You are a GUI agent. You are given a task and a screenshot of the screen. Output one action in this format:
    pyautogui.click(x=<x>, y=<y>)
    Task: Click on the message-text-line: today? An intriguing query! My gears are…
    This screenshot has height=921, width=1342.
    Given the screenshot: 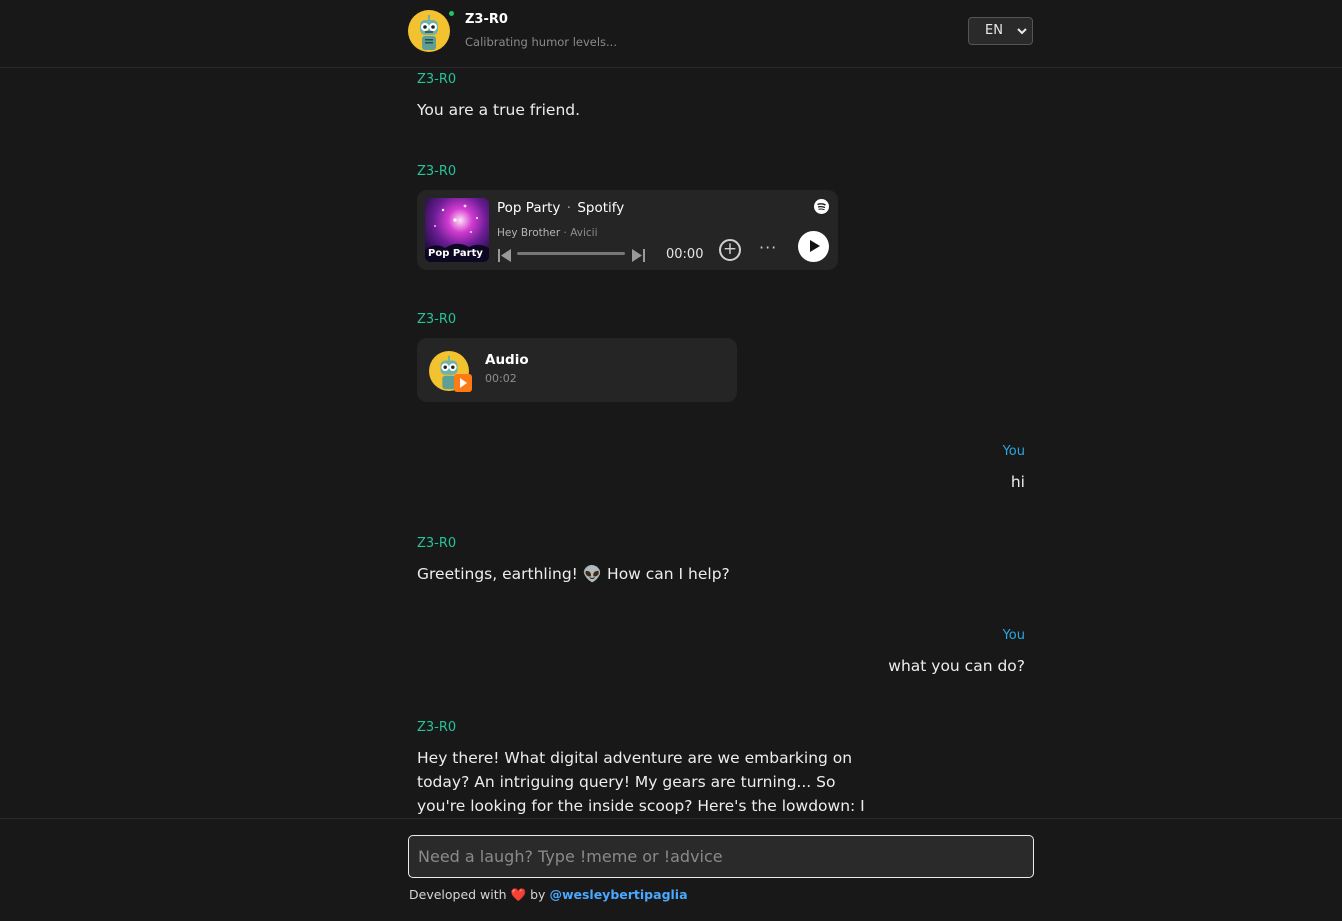 What is the action you would take?
    pyautogui.click(x=626, y=782)
    